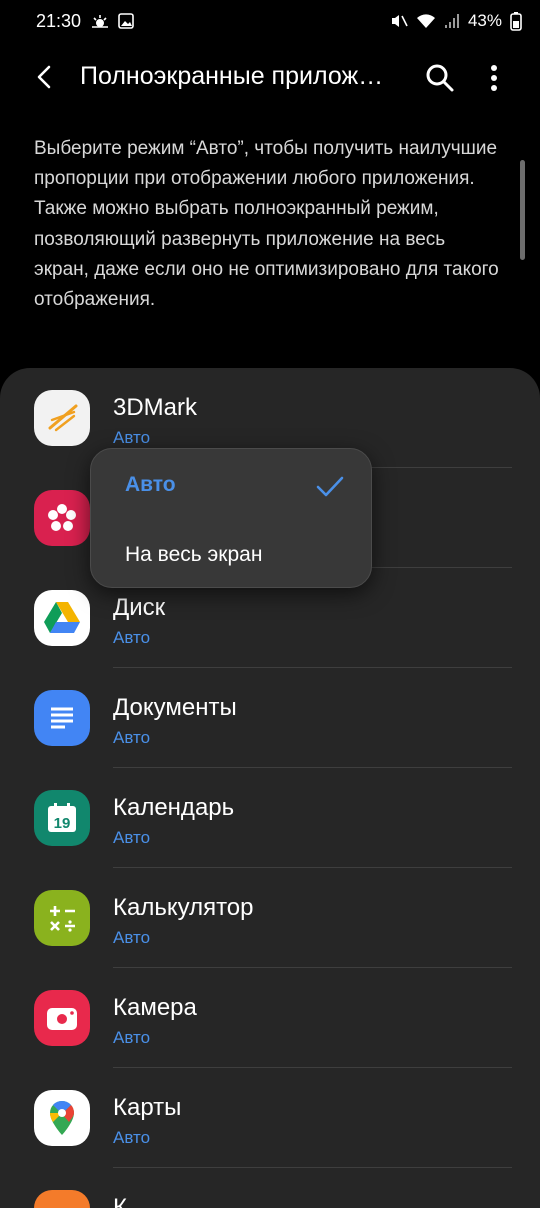 The width and height of the screenshot is (540, 1208). What do you see at coordinates (62, 1199) in the screenshot?
I see `partial-app-icon` at bounding box center [62, 1199].